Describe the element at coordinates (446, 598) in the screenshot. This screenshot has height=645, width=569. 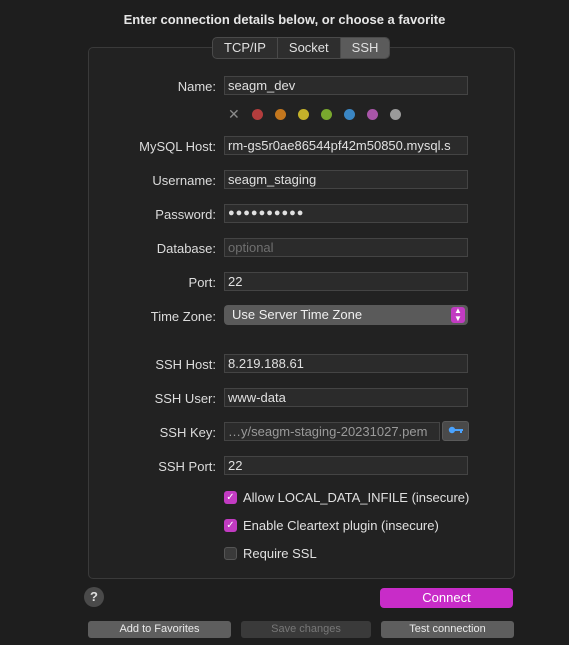
I see `connect-button: Connect` at that location.